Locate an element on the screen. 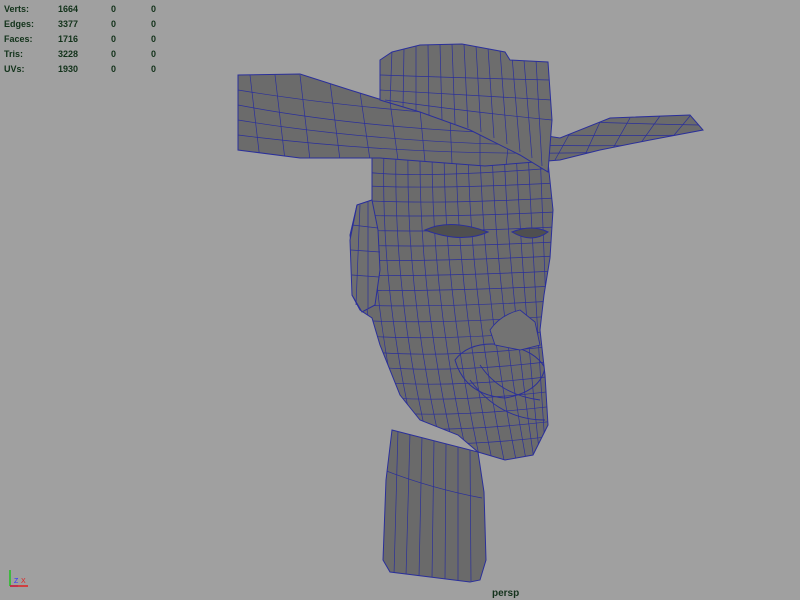  face-mesh is located at coordinates (451, 305).